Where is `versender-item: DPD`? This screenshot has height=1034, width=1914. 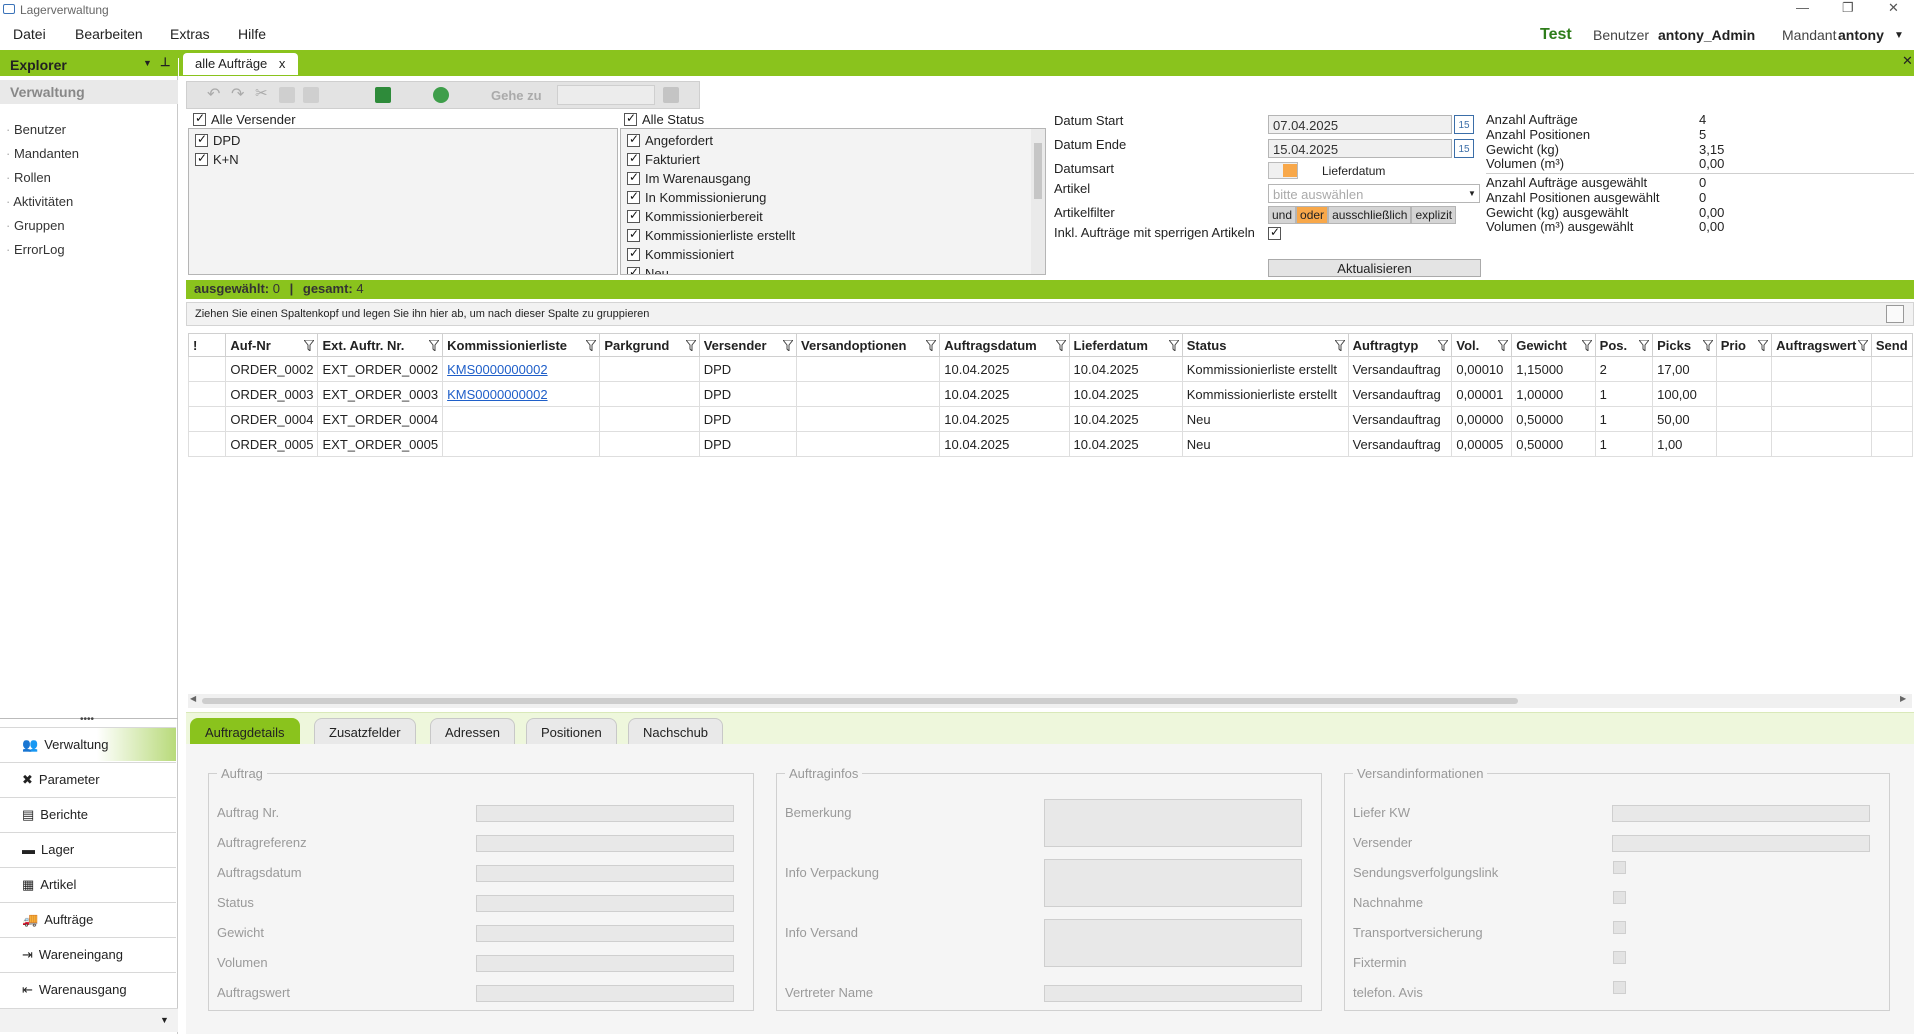
versender-item: DPD is located at coordinates (217, 140).